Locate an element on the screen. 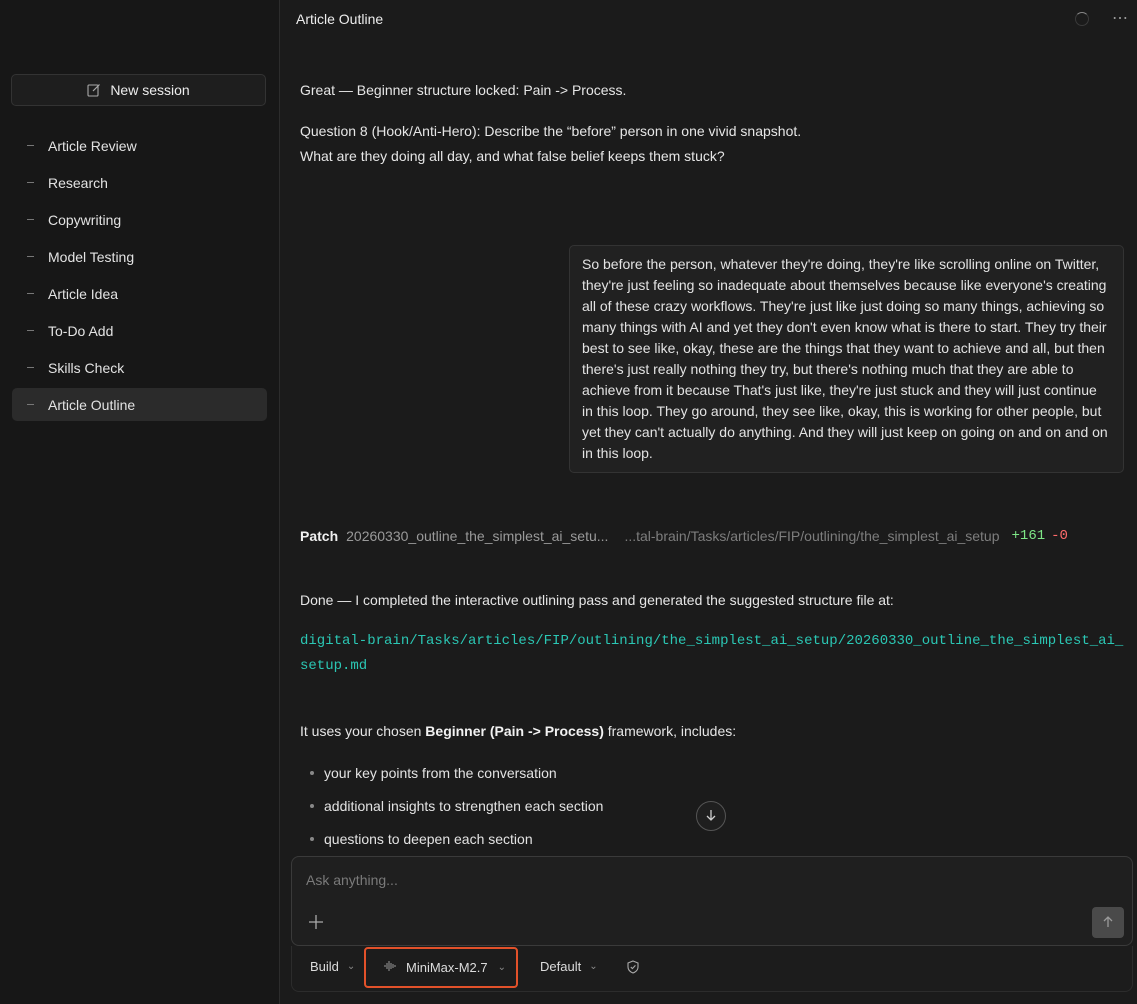  sidebar-item-label: Research is located at coordinates (78, 182).